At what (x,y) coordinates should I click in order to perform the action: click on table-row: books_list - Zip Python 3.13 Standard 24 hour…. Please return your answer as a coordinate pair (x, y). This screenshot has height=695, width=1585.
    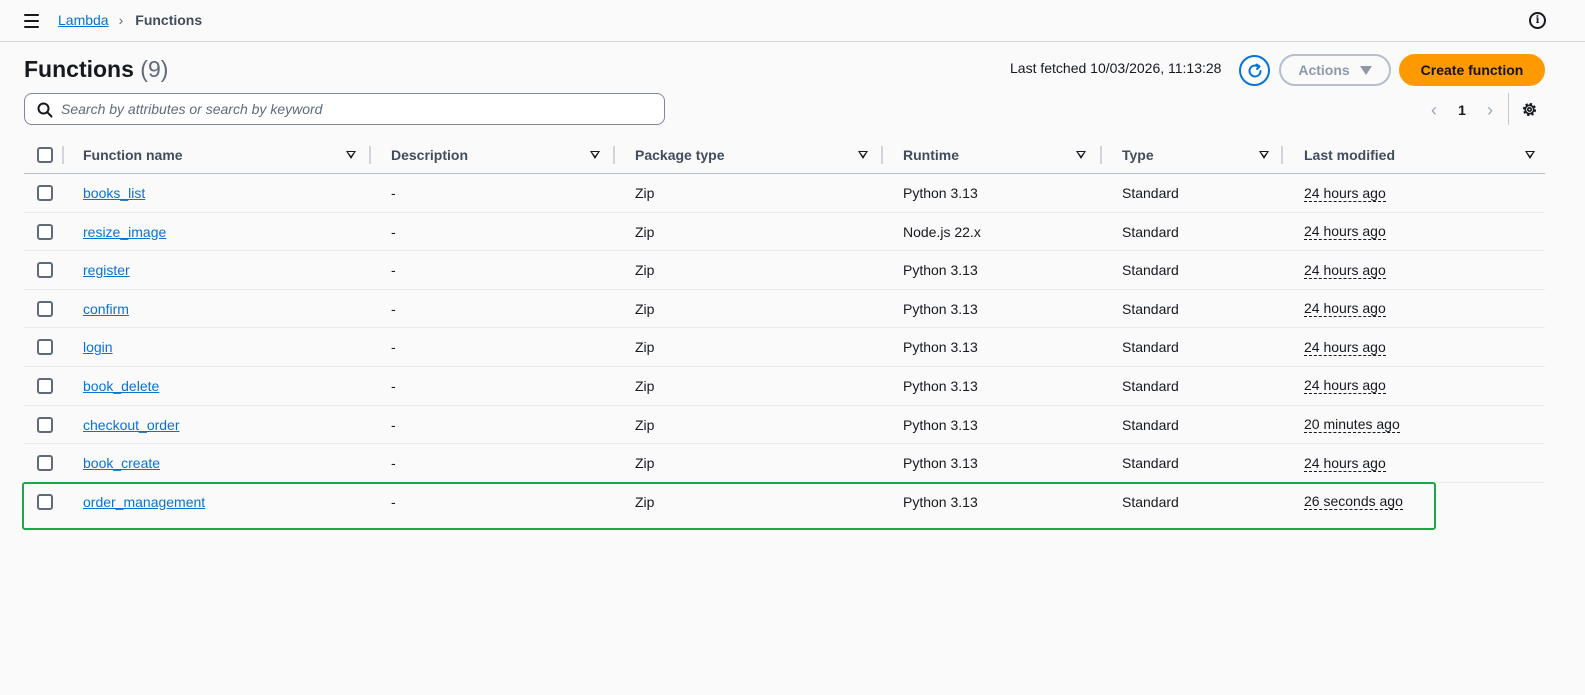
    Looking at the image, I should click on (784, 193).